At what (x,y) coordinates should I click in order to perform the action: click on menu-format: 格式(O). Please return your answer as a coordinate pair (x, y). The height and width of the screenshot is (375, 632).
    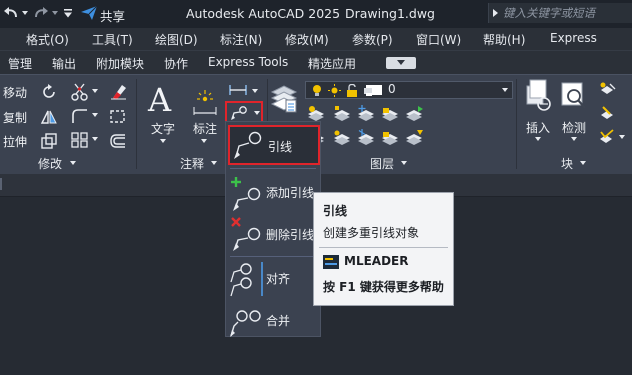
    Looking at the image, I should click on (47, 39).